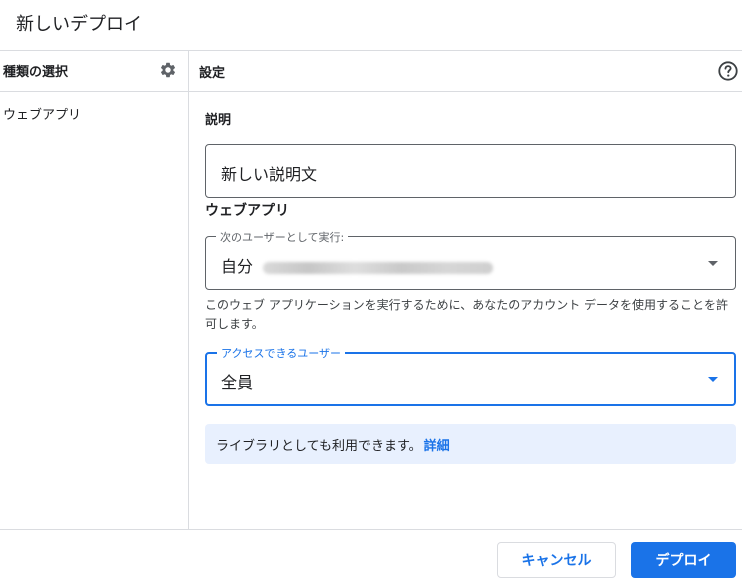 Image resolution: width=742 pixels, height=581 pixels. What do you see at coordinates (556, 560) in the screenshot?
I see `cancel-button: キャンセル` at bounding box center [556, 560].